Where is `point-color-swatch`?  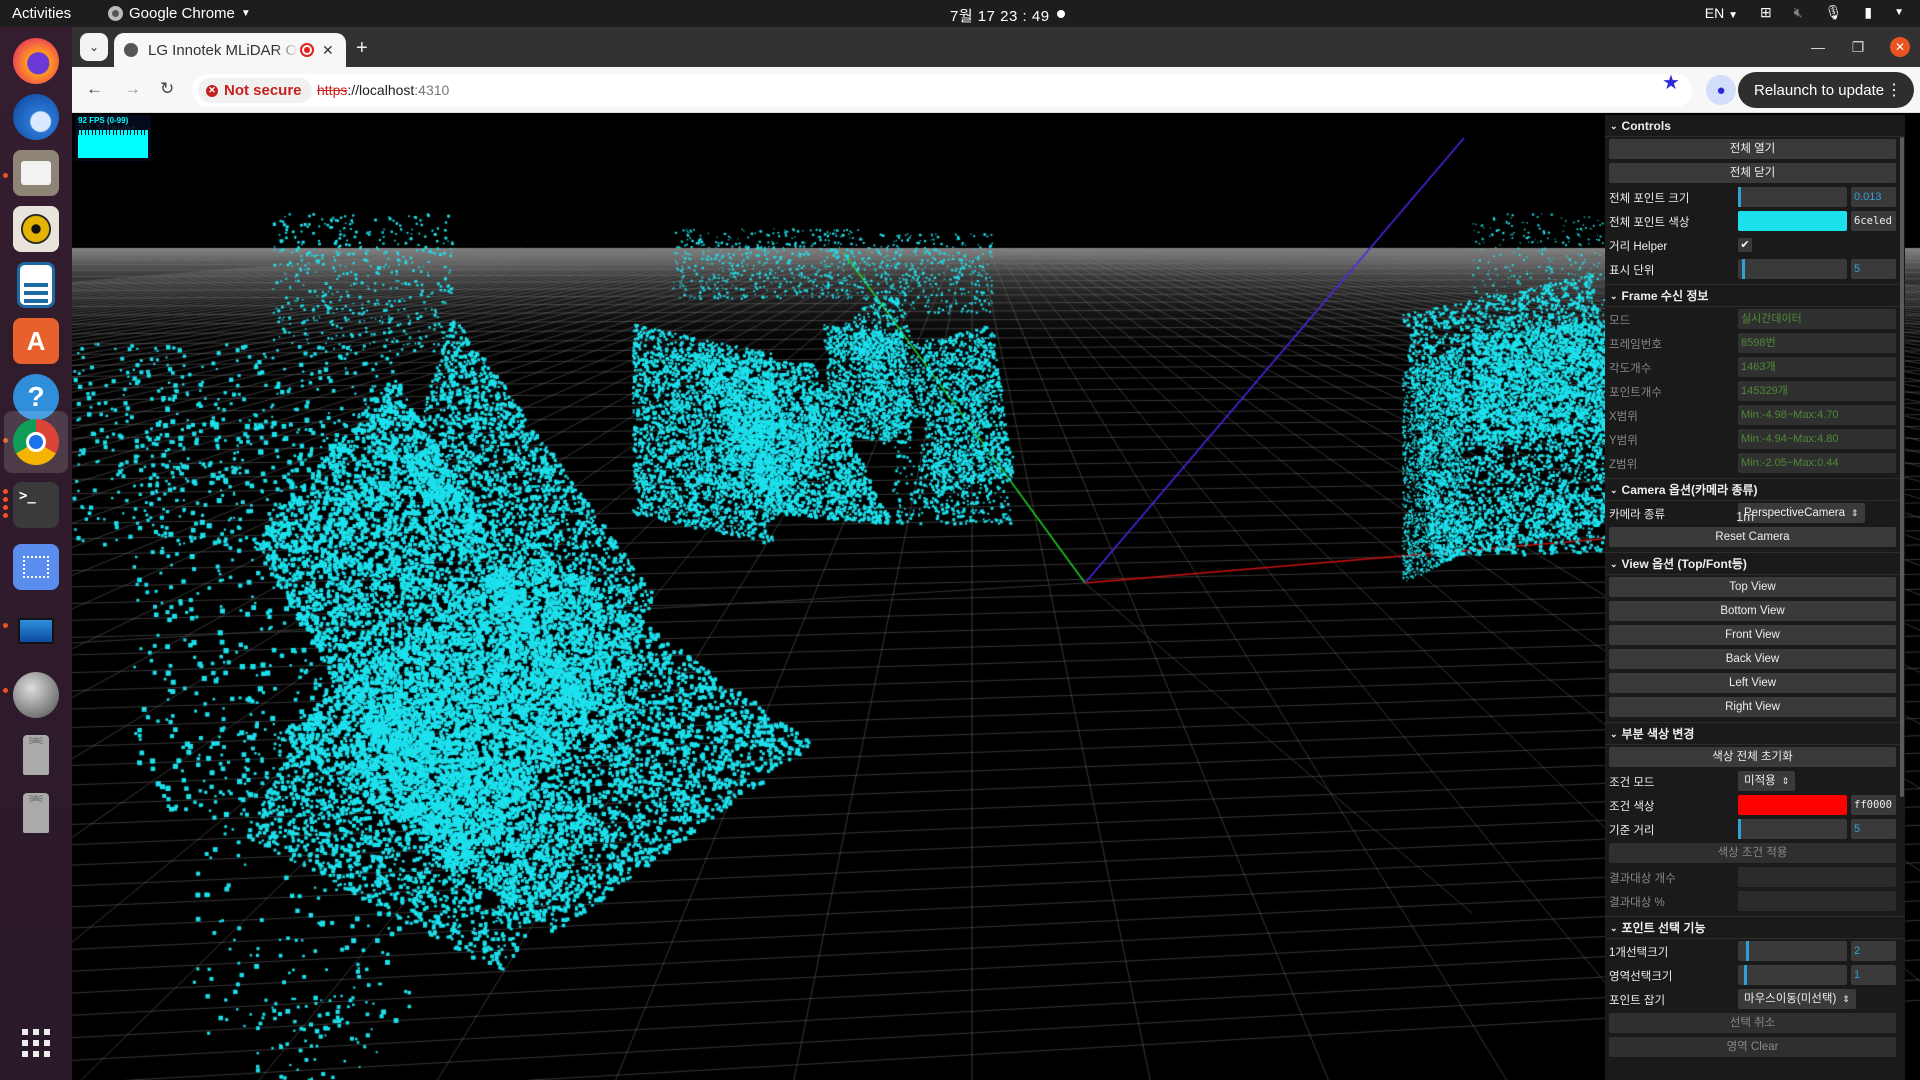 point-color-swatch is located at coordinates (1792, 221).